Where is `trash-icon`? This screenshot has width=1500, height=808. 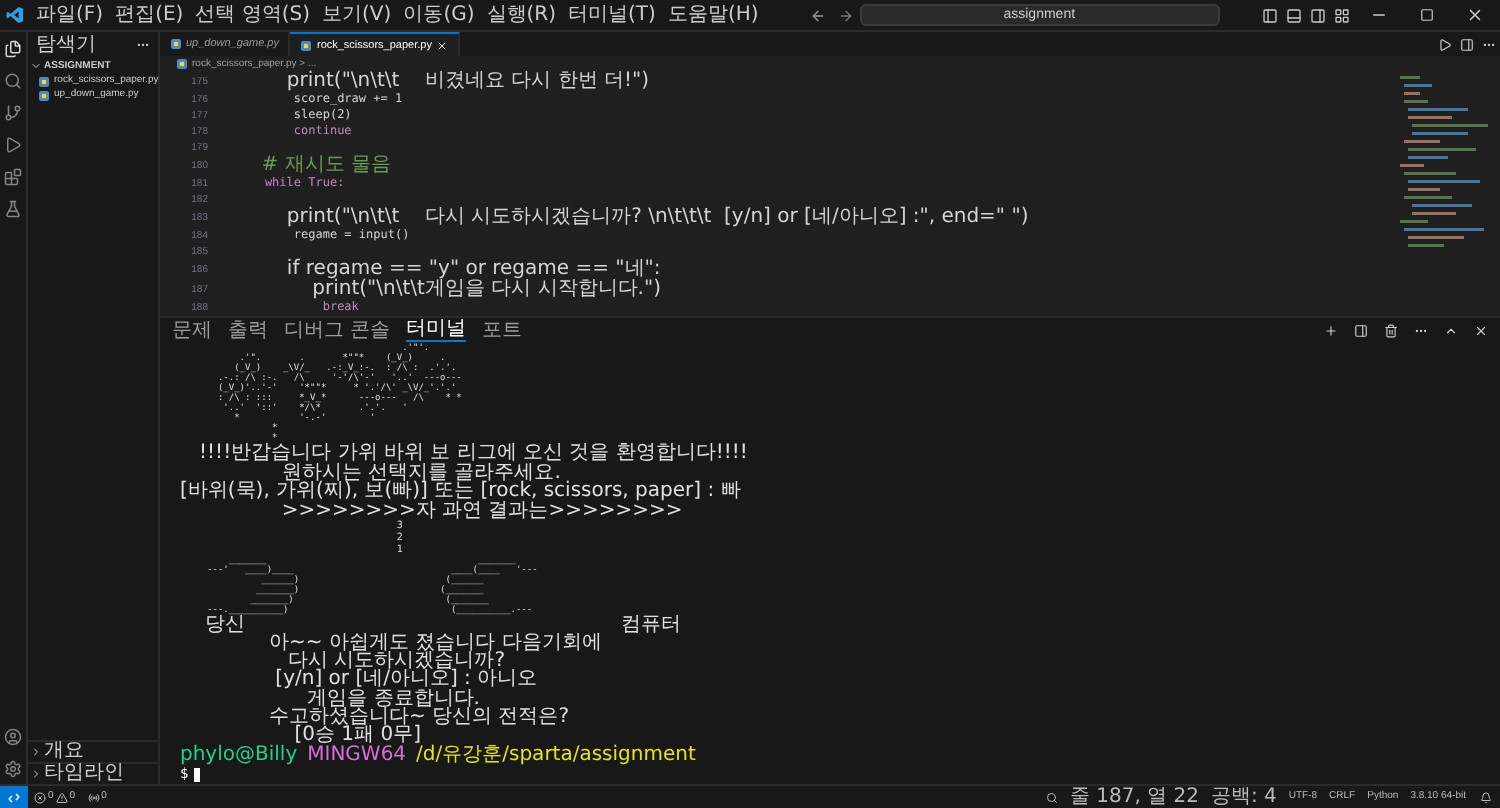
trash-icon is located at coordinates (1391, 330).